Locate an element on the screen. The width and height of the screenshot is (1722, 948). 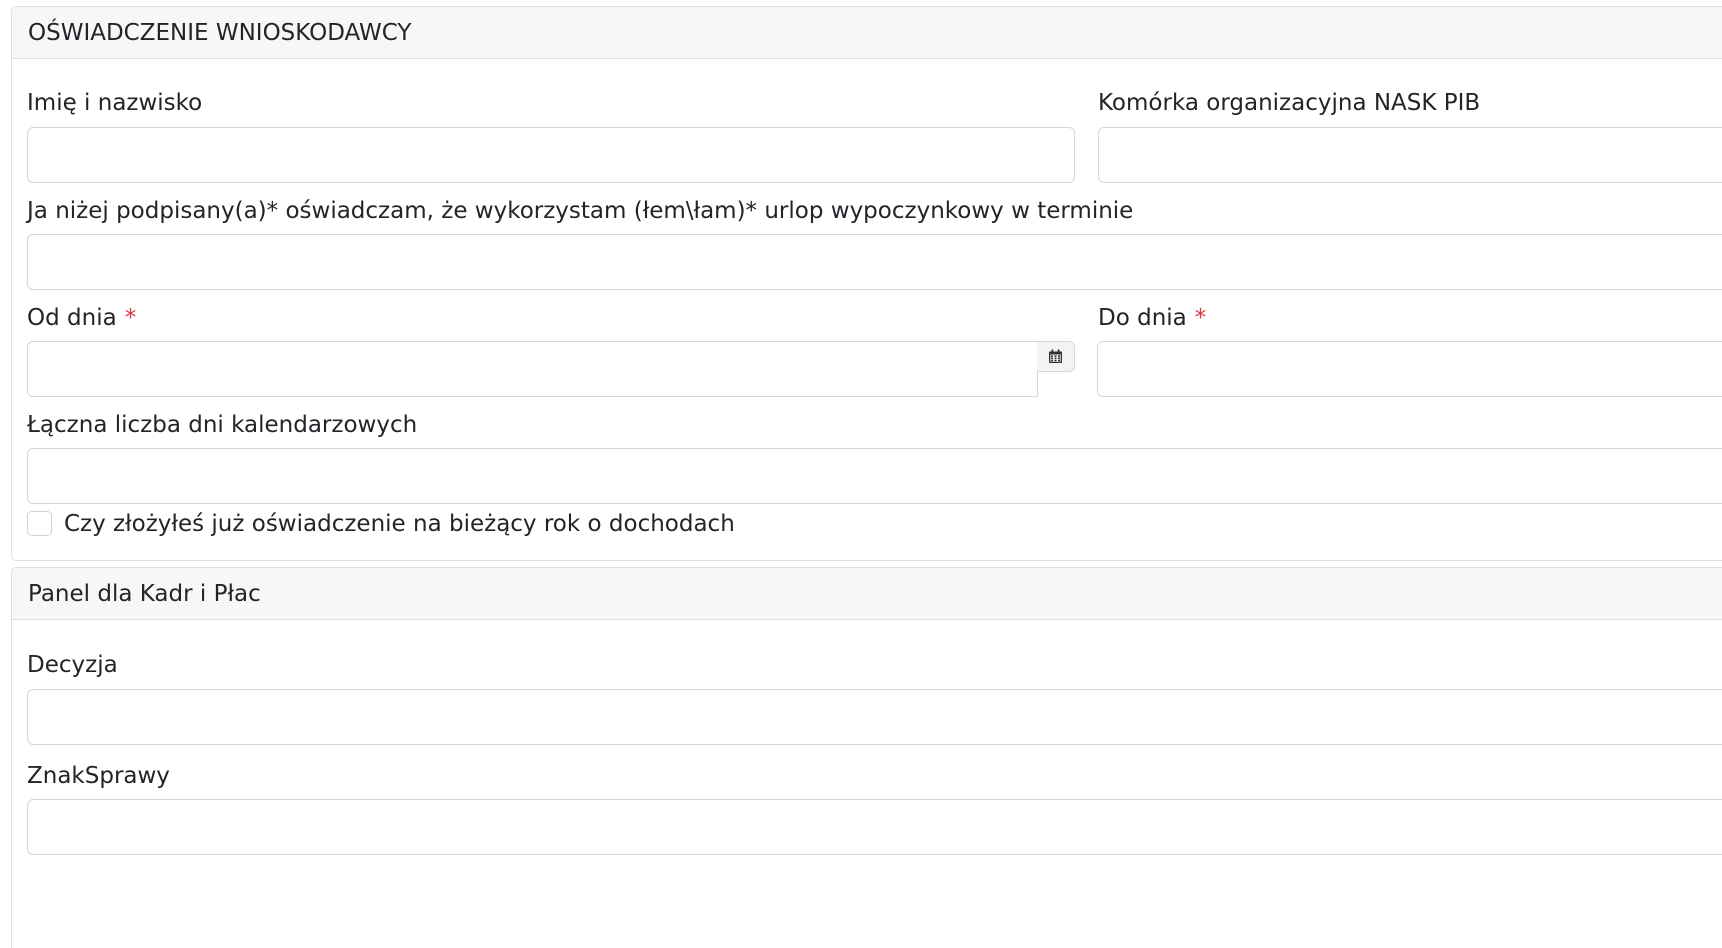
department-label: Komórka organizacyjna NASK PIB is located at coordinates (1289, 103).